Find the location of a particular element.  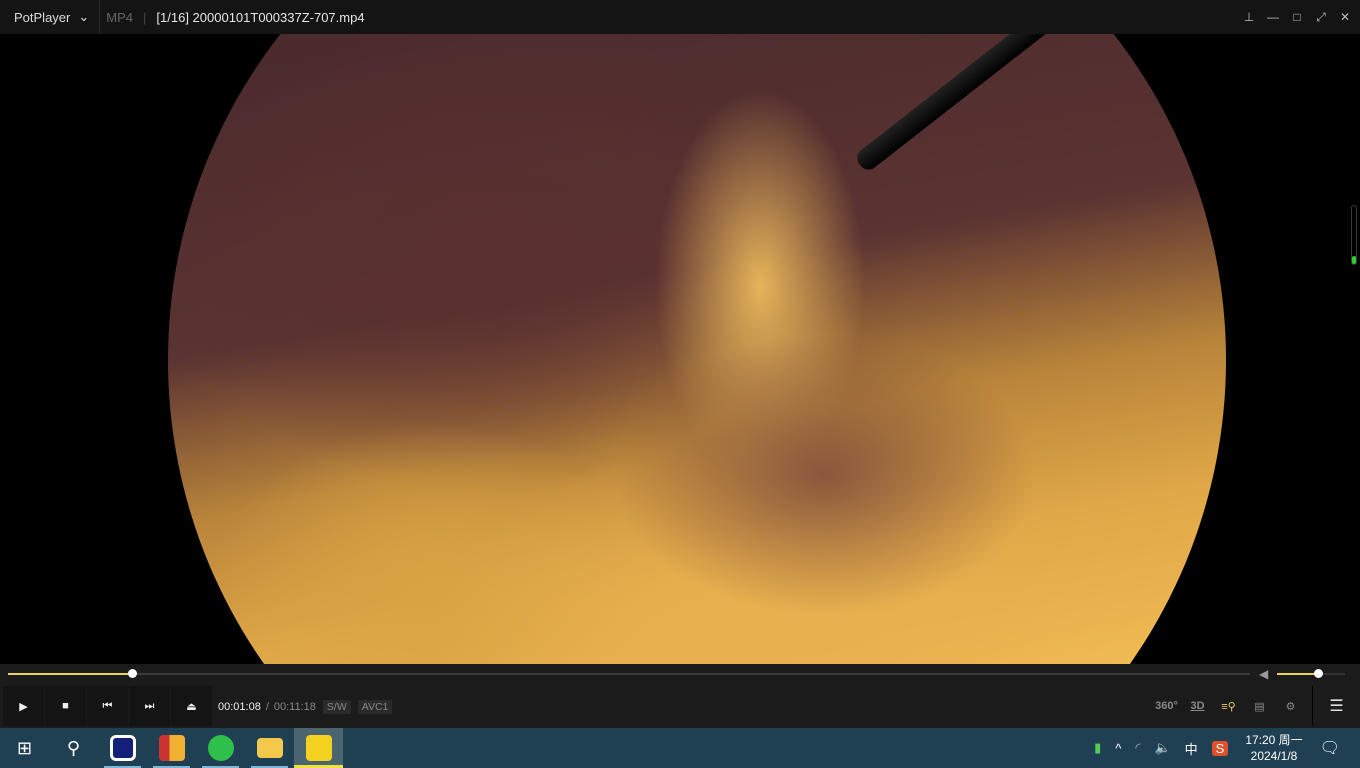

next-icon: ⏭ is located at coordinates (149, 705).